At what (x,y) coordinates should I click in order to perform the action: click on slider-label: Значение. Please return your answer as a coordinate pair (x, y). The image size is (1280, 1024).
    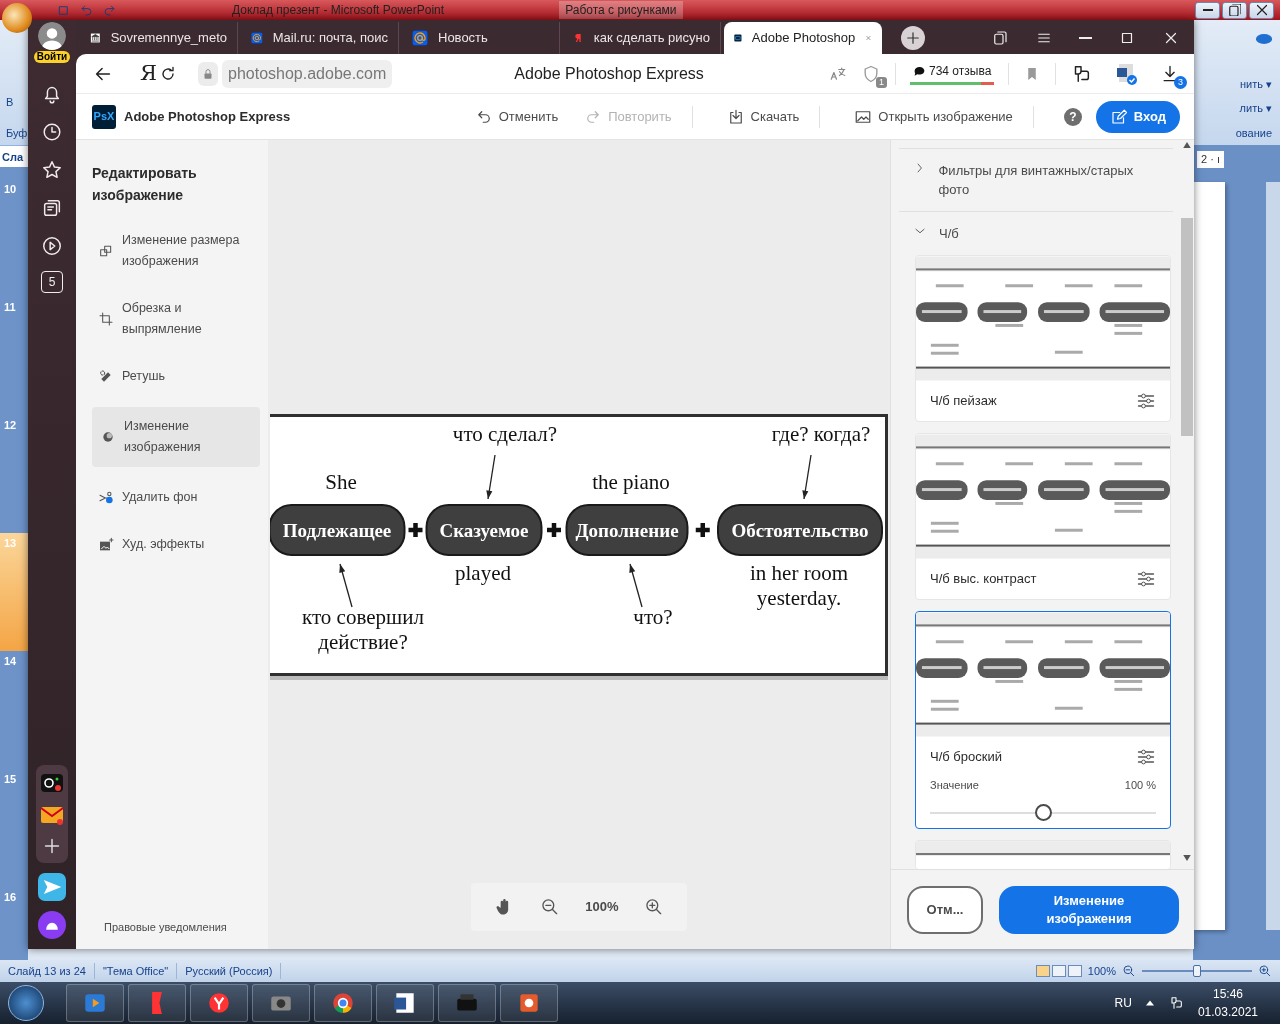
    Looking at the image, I should click on (954, 785).